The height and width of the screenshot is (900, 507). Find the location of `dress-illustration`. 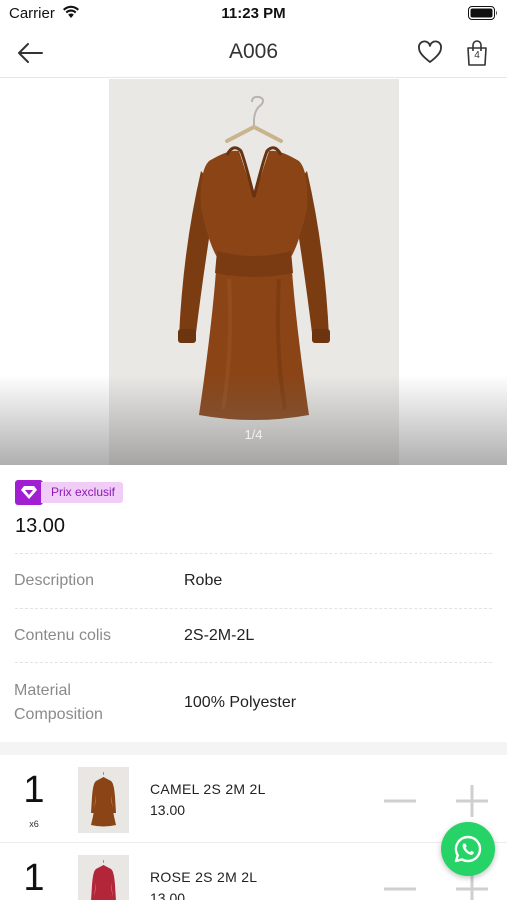

dress-illustration is located at coordinates (254, 257).